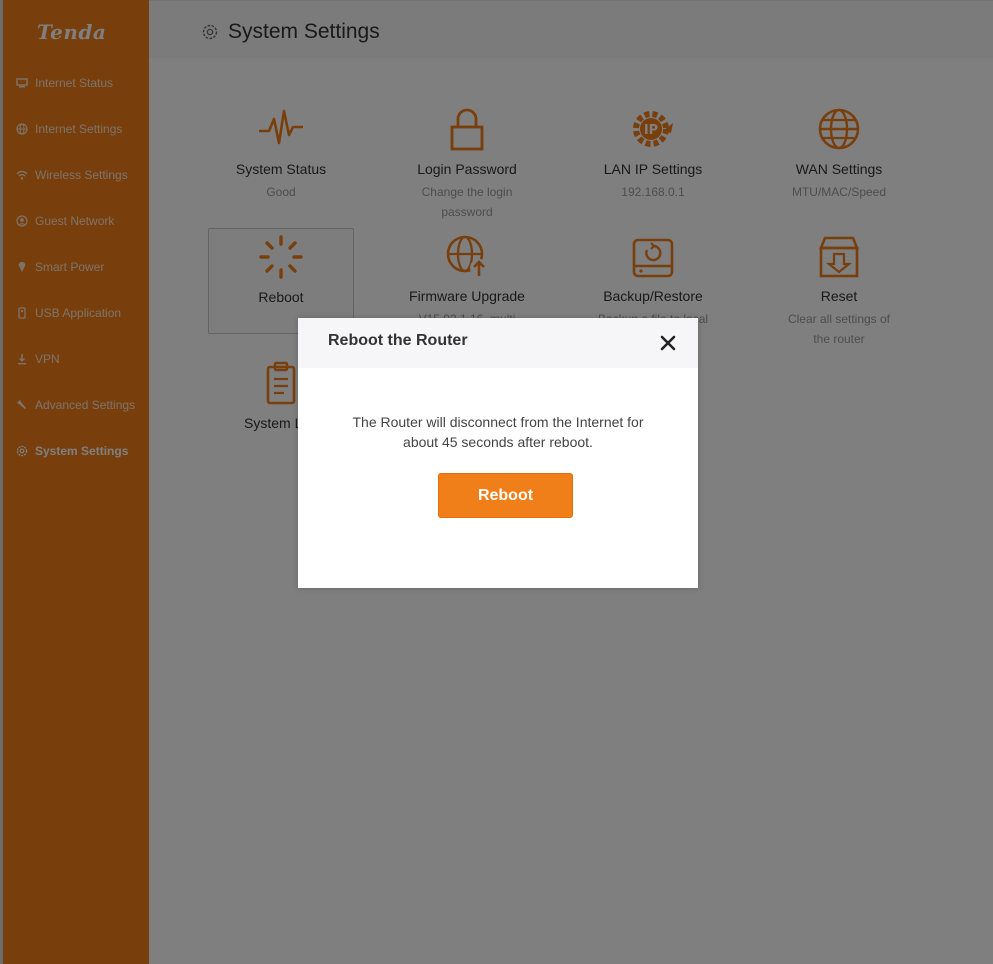 The image size is (993, 964). I want to click on reboot-button: Reboot, so click(505, 495).